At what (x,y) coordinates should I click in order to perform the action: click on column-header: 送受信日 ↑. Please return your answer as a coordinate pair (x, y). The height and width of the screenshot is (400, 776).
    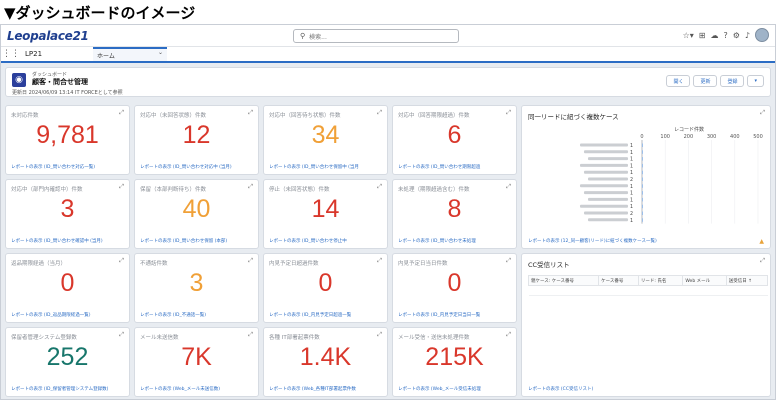
    Looking at the image, I should click on (747, 280).